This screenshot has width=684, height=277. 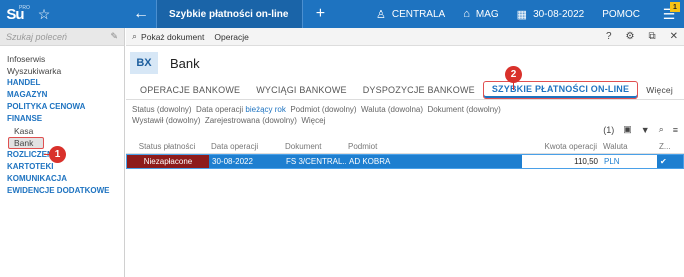 I want to click on sidebar-item-kartoteki: KARTOTEKI, so click(x=62, y=167).